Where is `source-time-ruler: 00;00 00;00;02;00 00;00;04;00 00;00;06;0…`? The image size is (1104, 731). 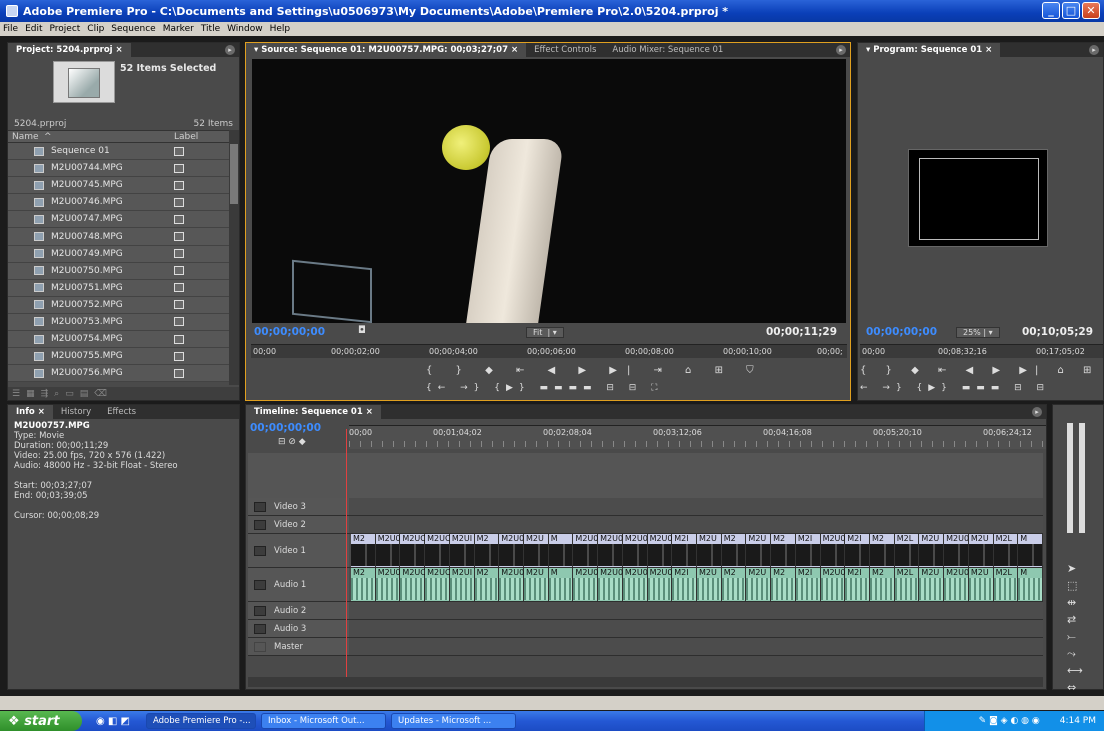
source-time-ruler: 00;00 00;00;02;00 00;00;04;00 00;00;06;0… is located at coordinates (549, 351).